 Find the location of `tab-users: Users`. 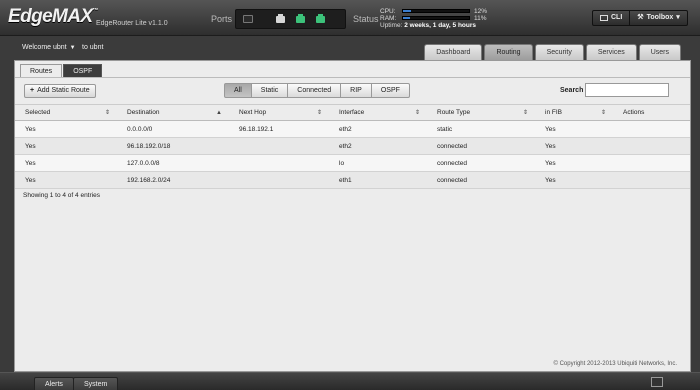

tab-users: Users is located at coordinates (659, 52).